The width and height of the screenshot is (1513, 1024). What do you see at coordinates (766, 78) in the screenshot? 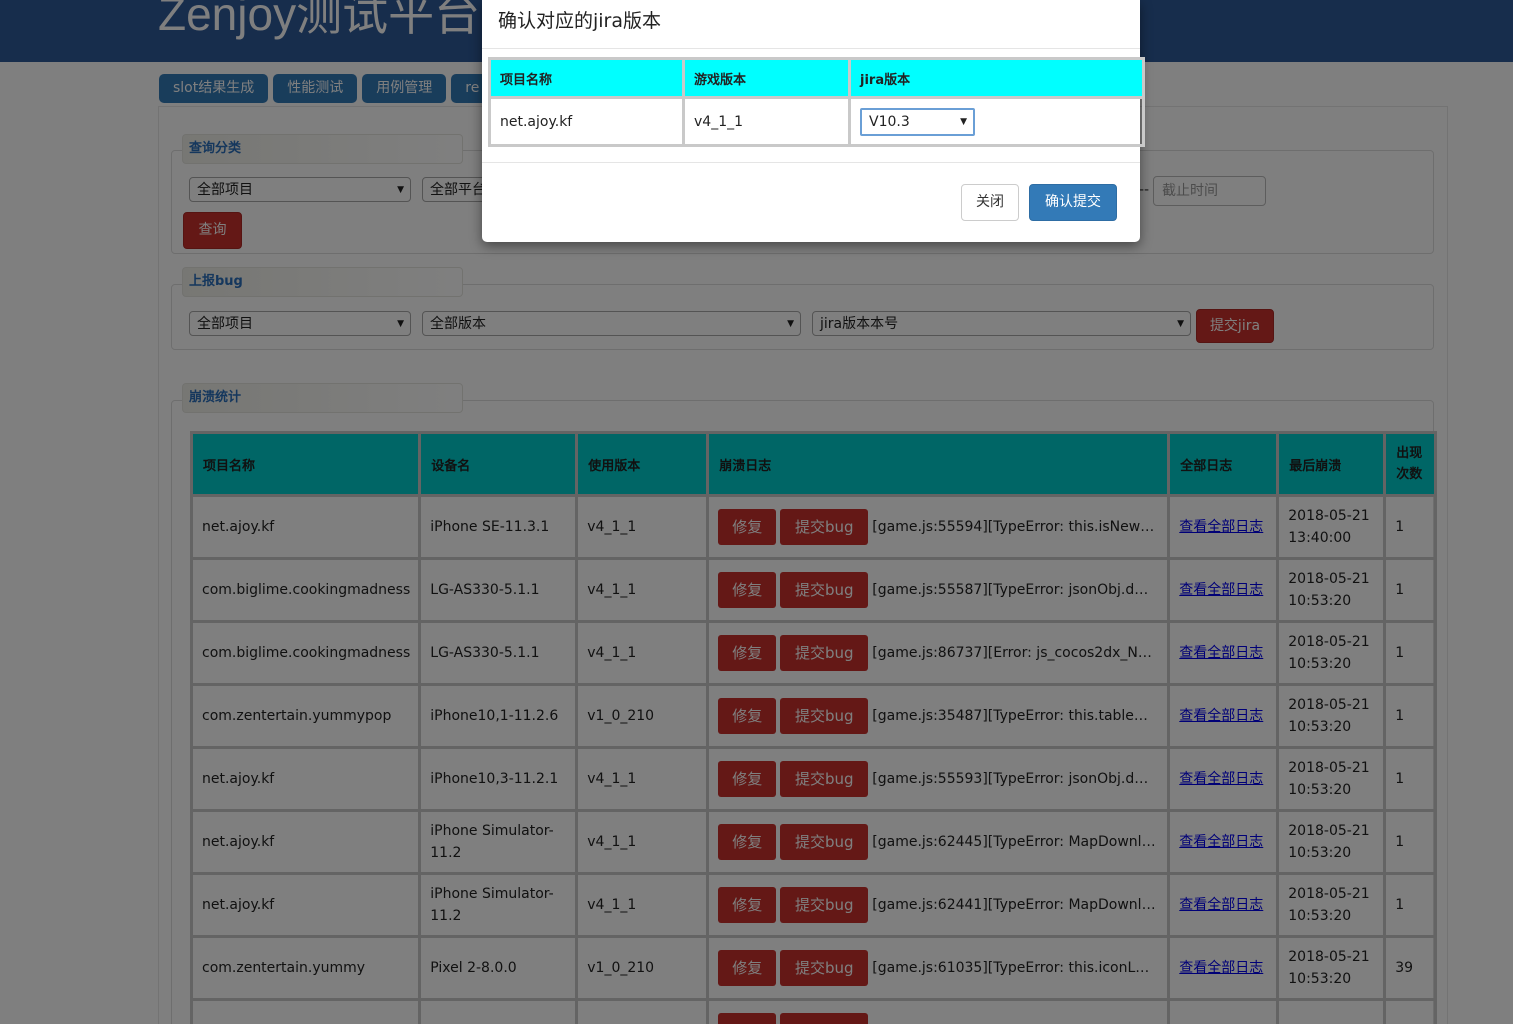
I see `modal-col-game-version: 游戏版本` at bounding box center [766, 78].